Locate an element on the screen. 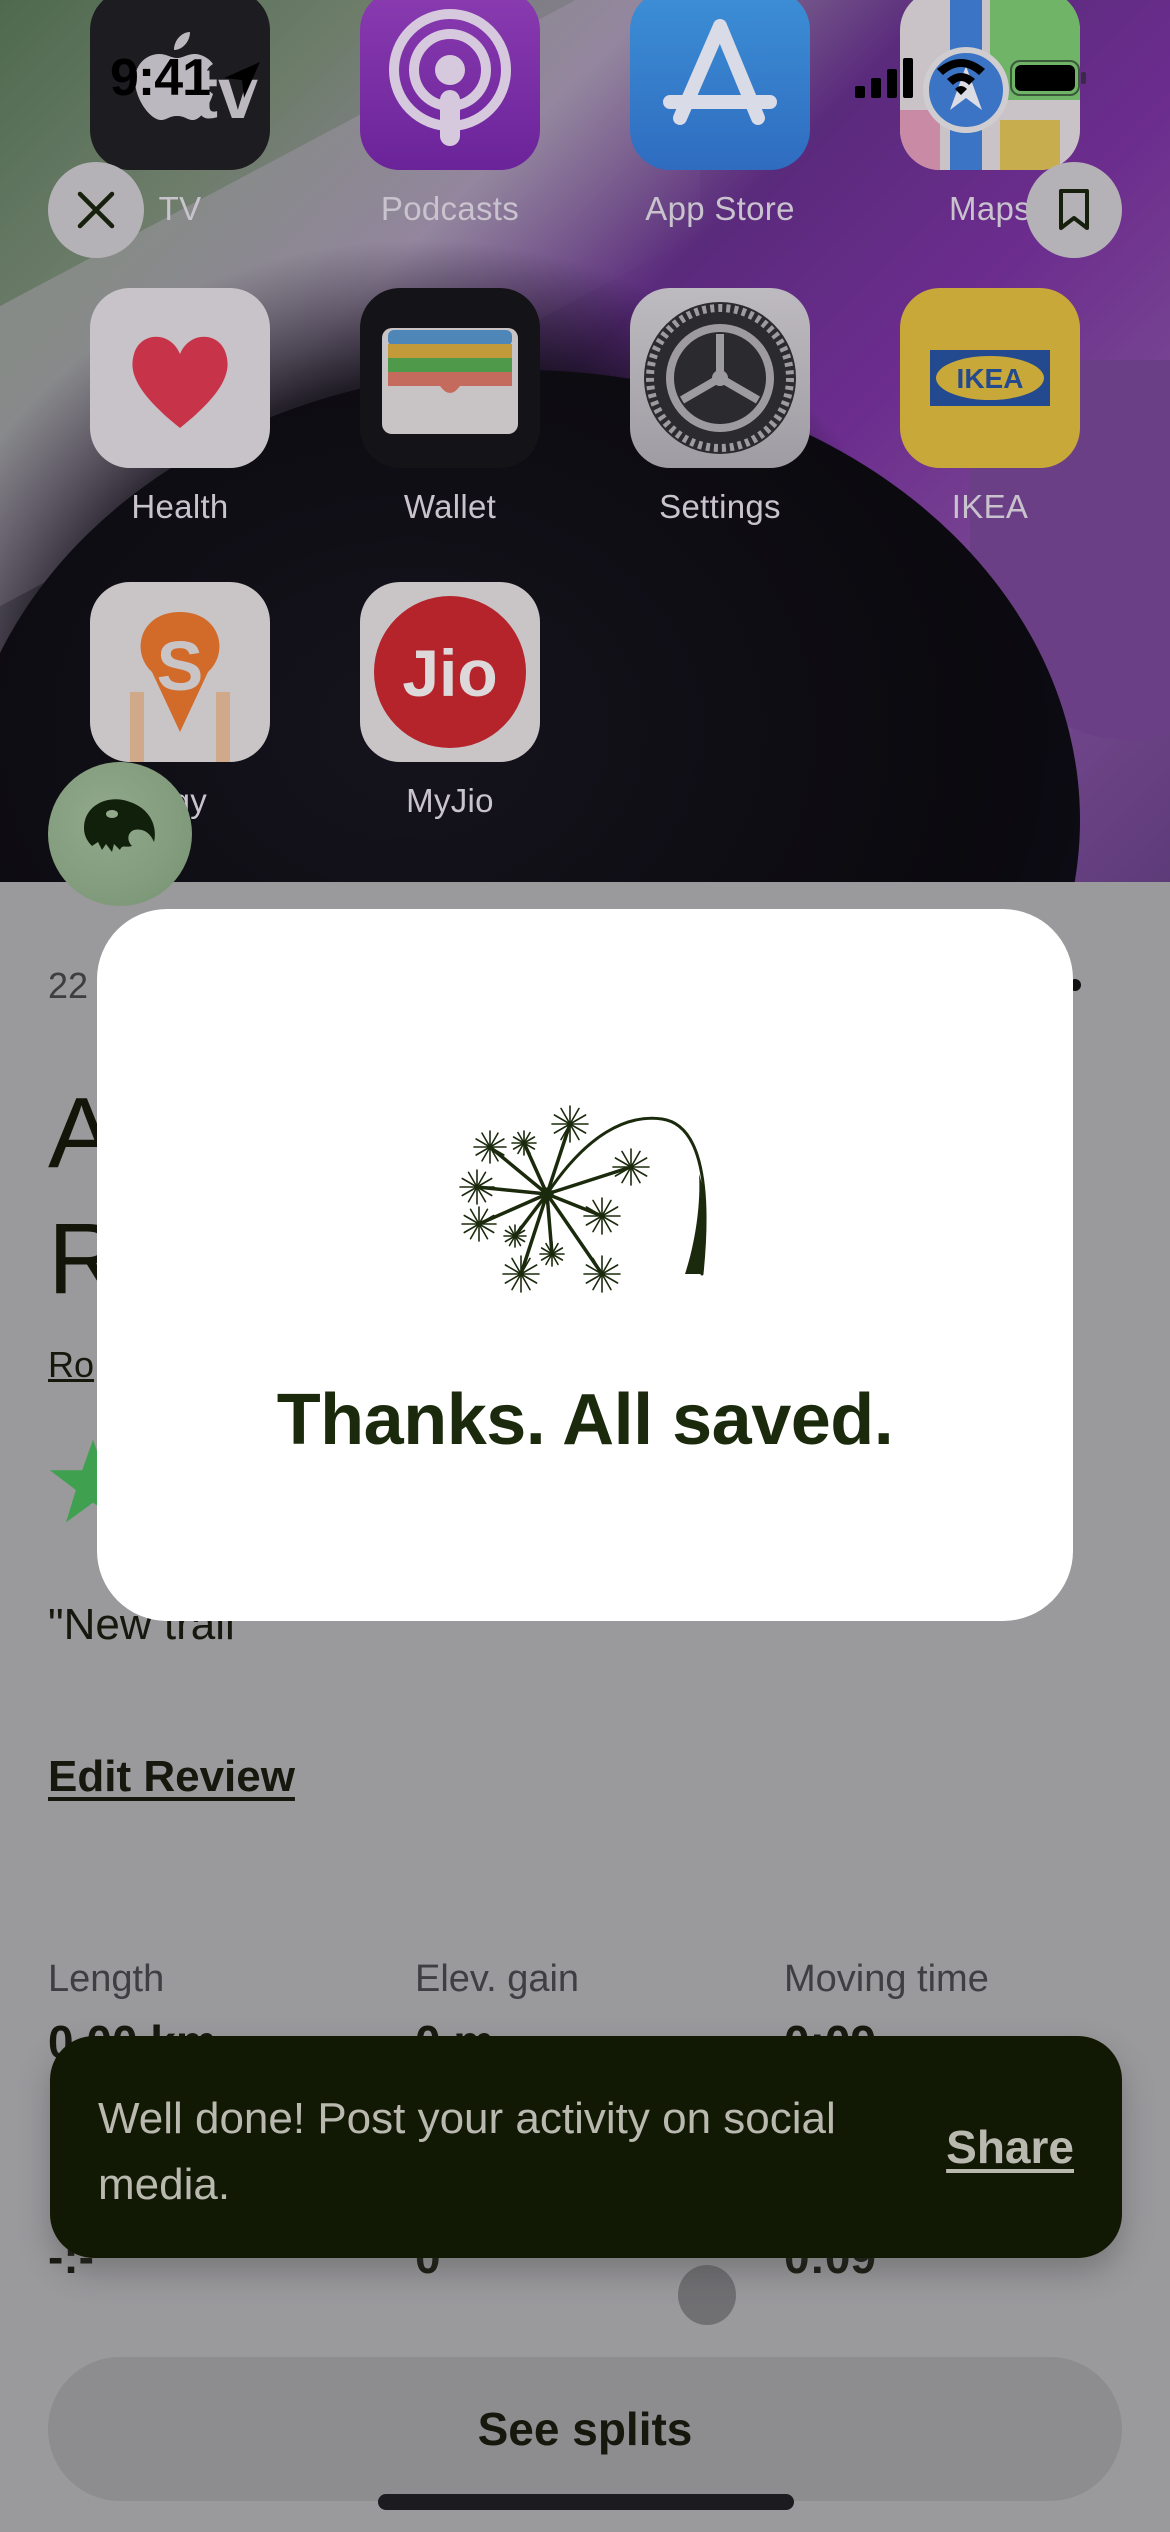 This screenshot has width=1170, height=2532. jio-icon: Jio is located at coordinates (450, 672).